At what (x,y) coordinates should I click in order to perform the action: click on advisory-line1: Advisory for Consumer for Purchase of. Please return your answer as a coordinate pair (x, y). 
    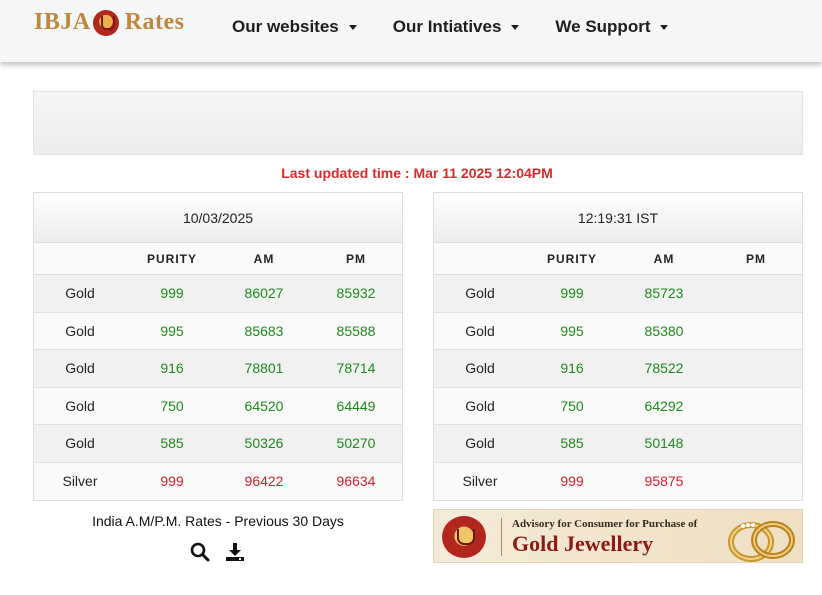
    Looking at the image, I should click on (605, 524).